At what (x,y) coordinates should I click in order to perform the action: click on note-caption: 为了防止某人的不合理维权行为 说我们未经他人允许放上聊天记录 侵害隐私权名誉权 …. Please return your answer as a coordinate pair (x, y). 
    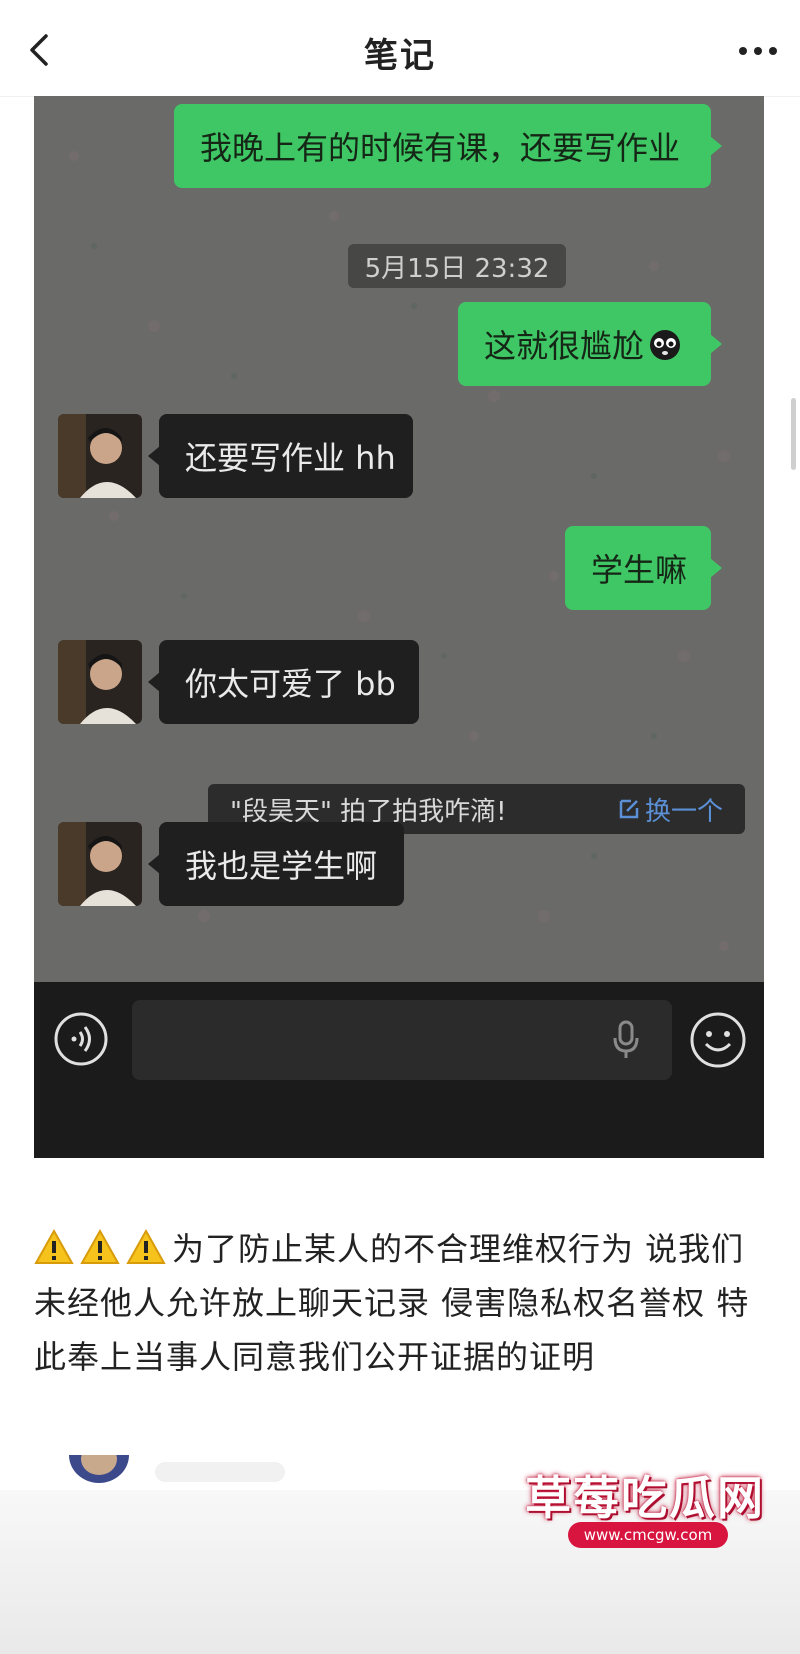
    Looking at the image, I should click on (404, 1303).